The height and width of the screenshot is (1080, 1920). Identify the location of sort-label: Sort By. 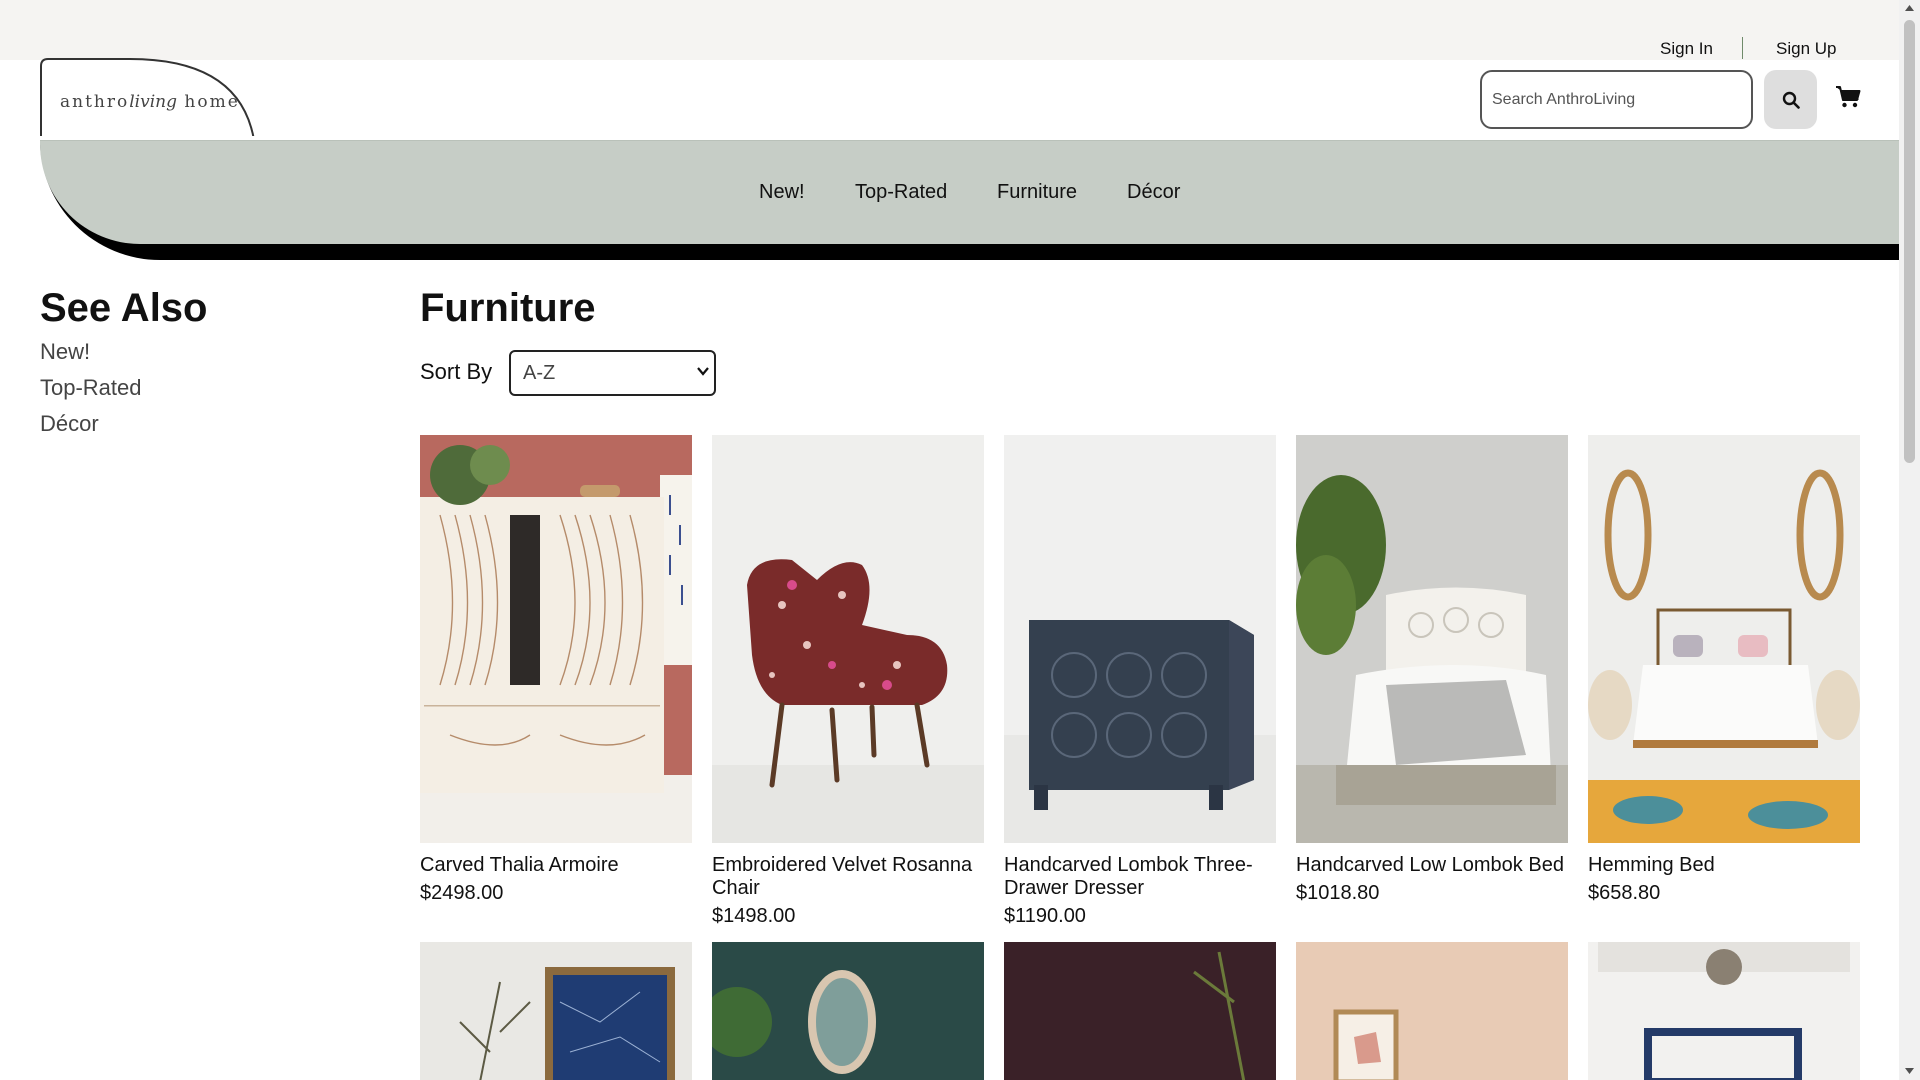
(456, 371).